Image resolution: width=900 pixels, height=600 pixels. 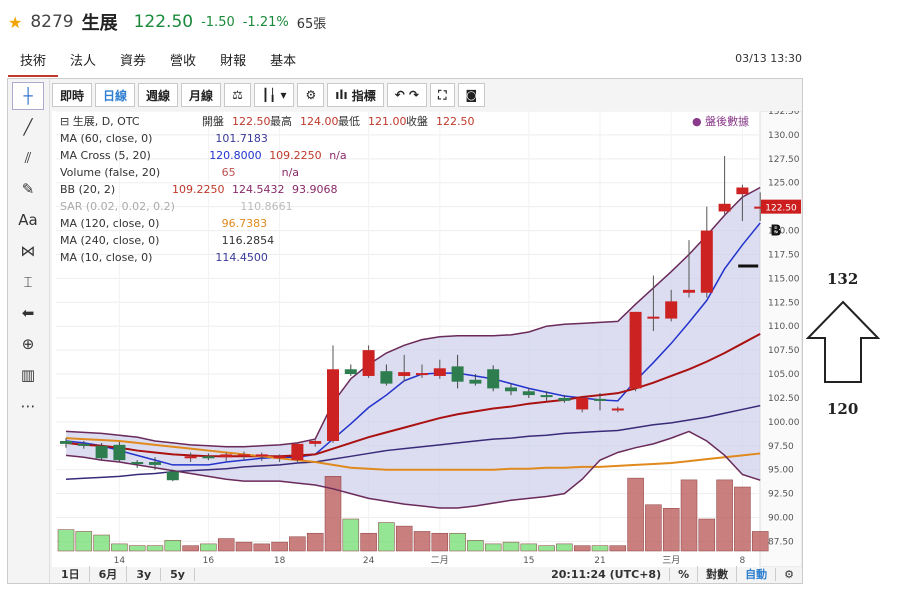 I want to click on indicators-button: ılı 指標, so click(x=355, y=95).